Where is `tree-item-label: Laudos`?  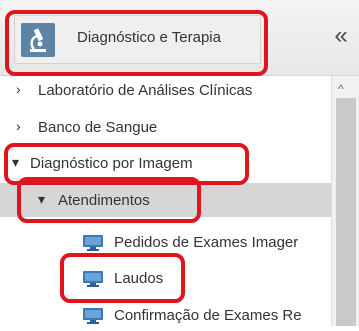 tree-item-label: Laudos is located at coordinates (139, 278).